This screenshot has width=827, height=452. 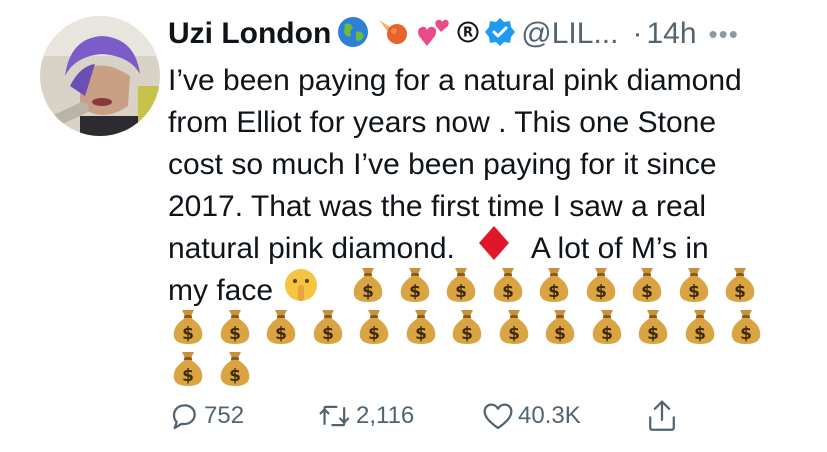 What do you see at coordinates (385, 415) in the screenshot?
I see `retweet-count: 2,116` at bounding box center [385, 415].